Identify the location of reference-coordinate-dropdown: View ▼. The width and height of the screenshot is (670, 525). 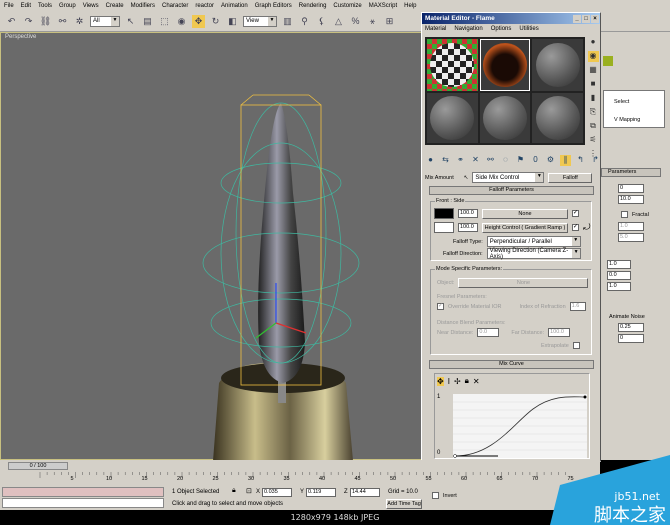
(260, 21).